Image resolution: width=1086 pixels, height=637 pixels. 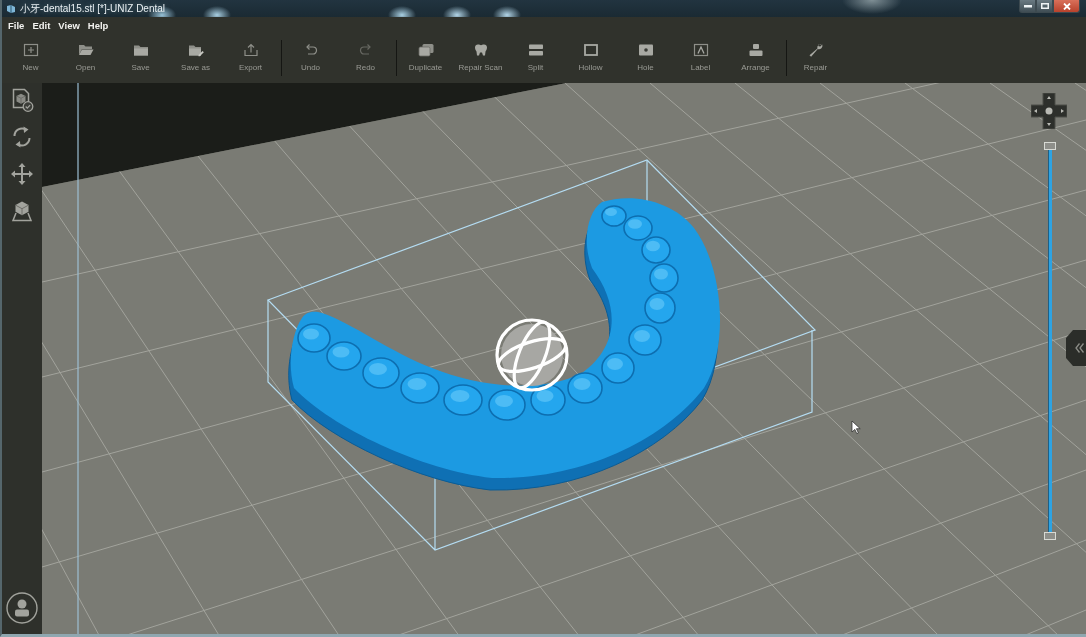 I want to click on minimize-icon, so click(x=1027, y=6).